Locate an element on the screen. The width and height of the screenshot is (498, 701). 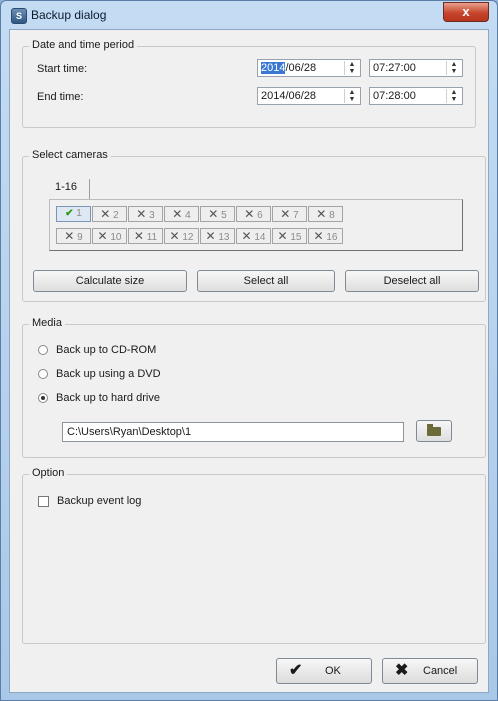
camera-number: 12 is located at coordinates (186, 237).